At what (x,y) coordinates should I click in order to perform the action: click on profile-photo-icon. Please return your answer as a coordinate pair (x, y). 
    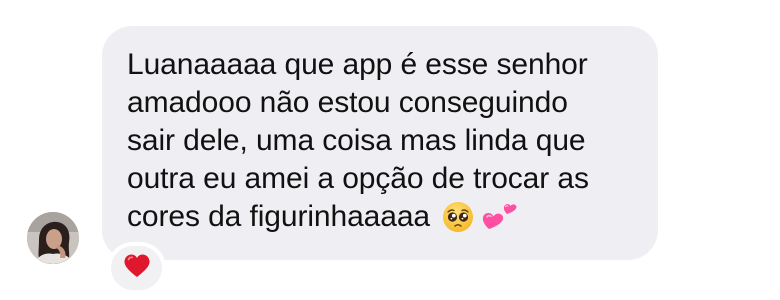
    Looking at the image, I should click on (53, 238).